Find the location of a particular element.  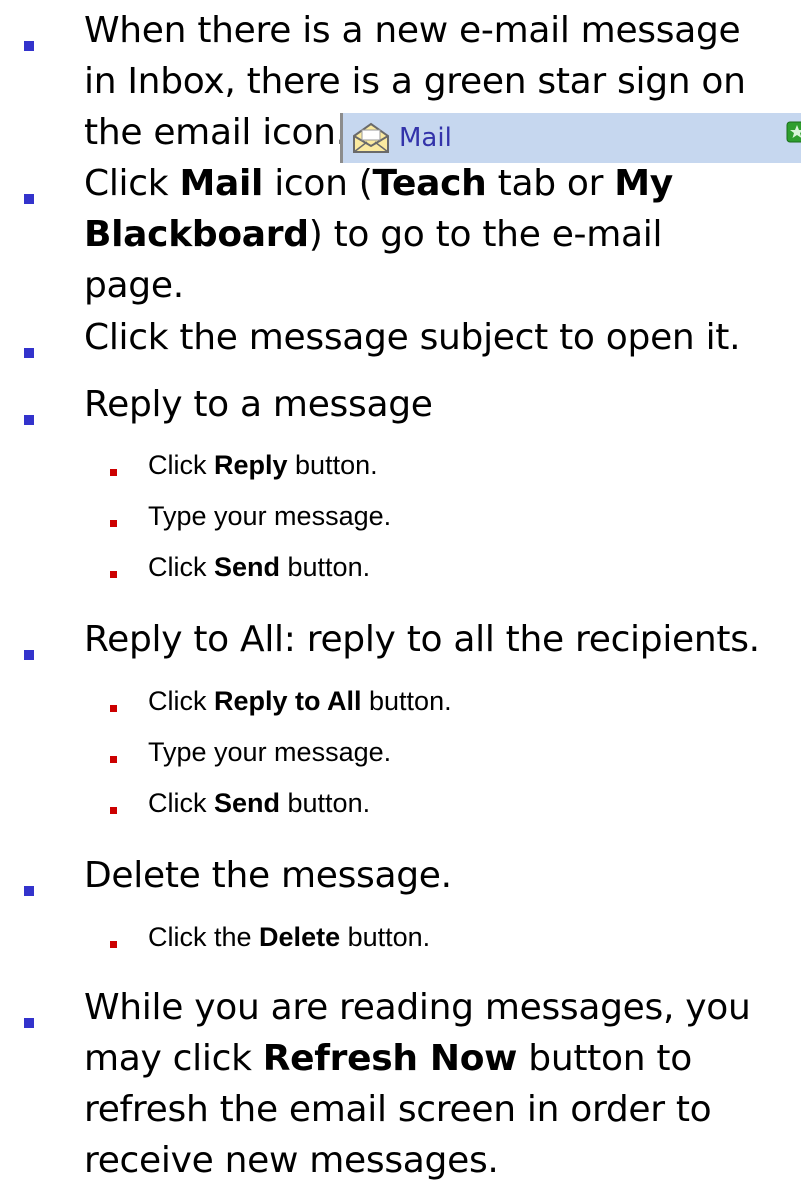

bold-text: Teach is located at coordinates (429, 183).